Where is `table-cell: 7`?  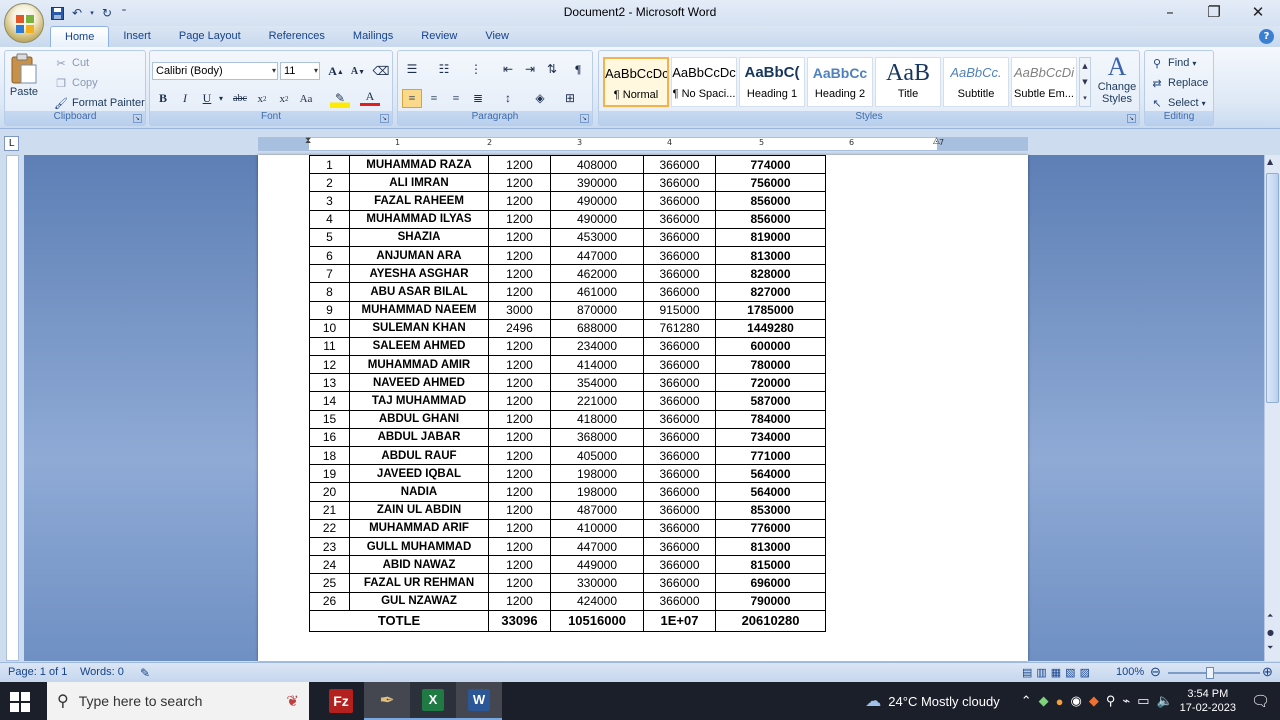 table-cell: 7 is located at coordinates (329, 274).